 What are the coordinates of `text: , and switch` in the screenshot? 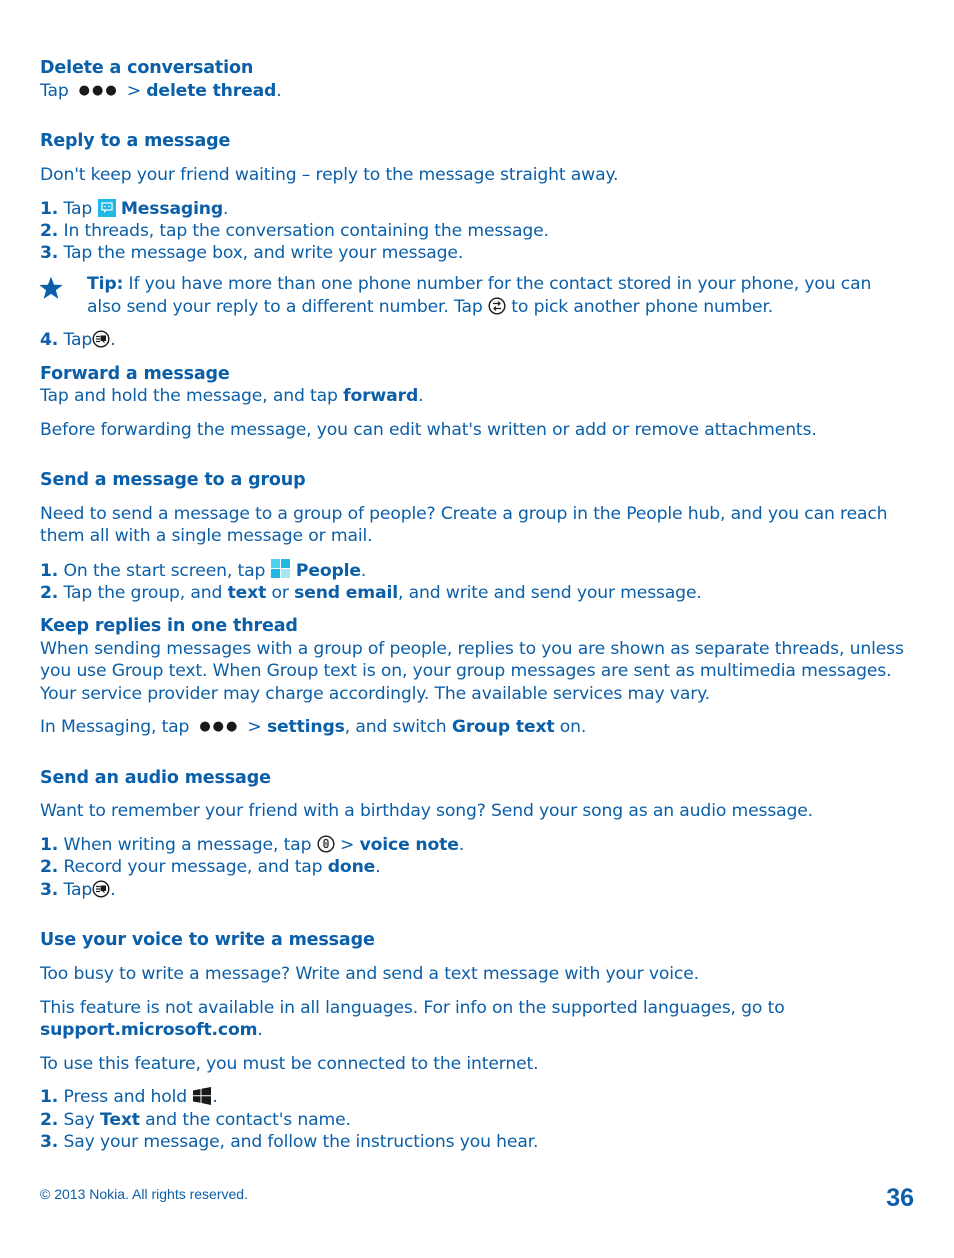 It's located at (395, 727).